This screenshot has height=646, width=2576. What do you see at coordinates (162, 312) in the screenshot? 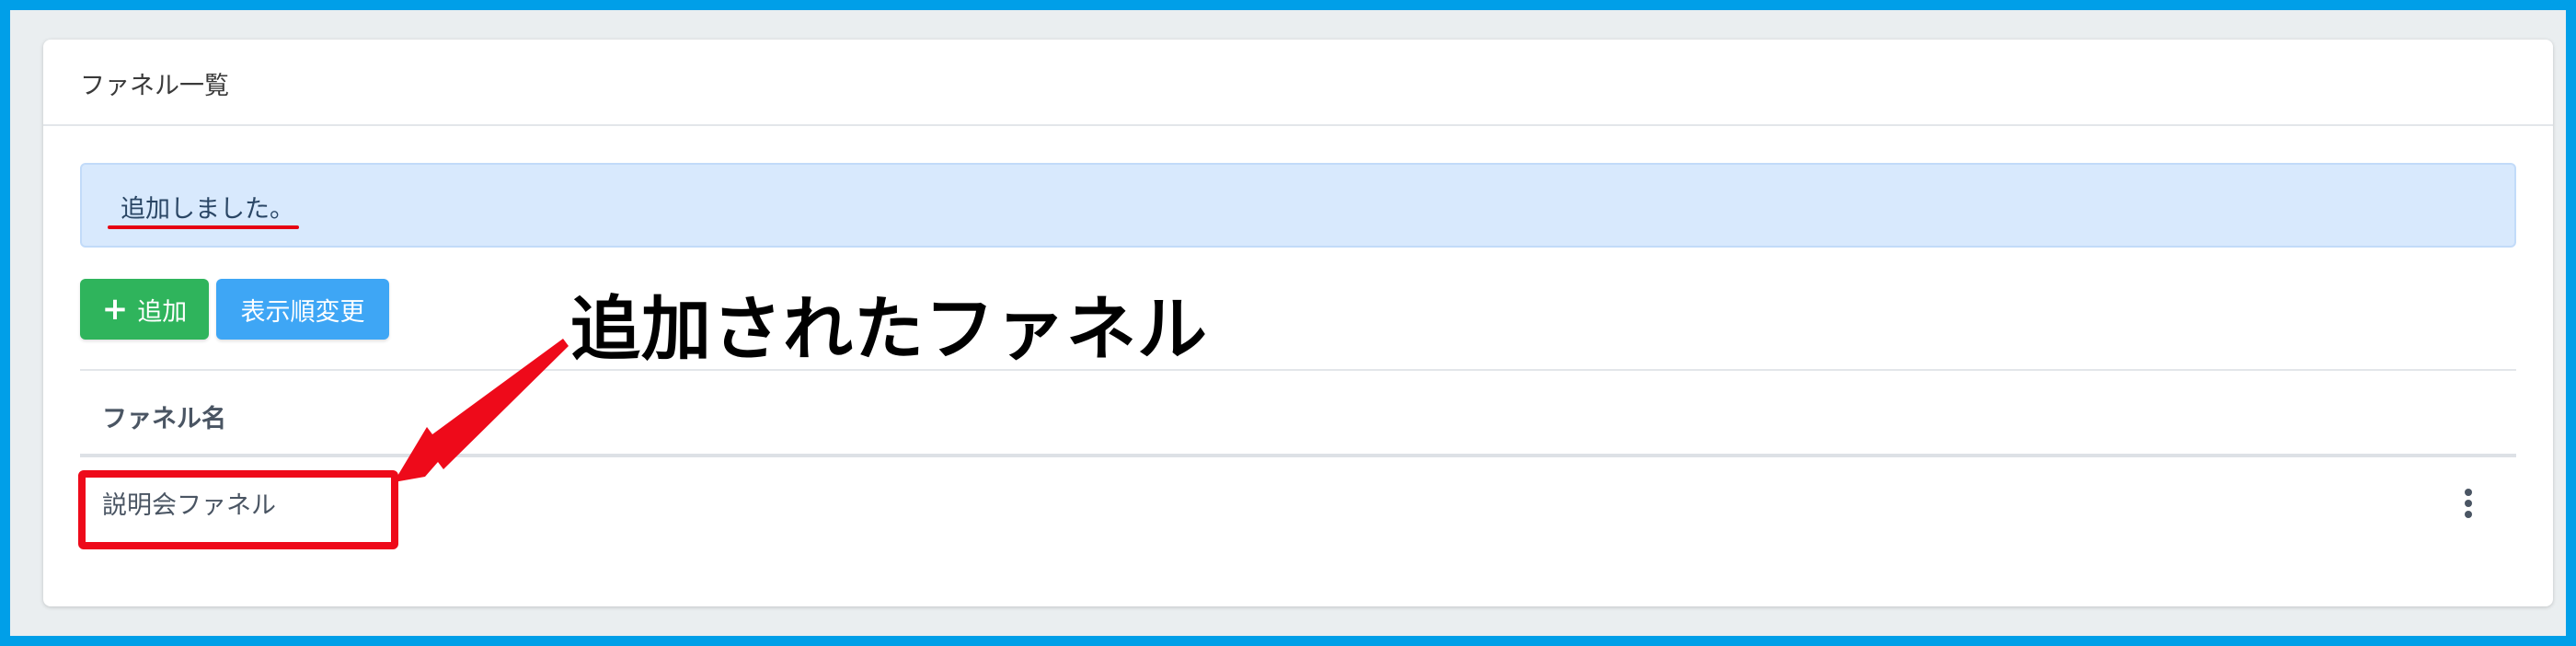
I see `add-button-label: 追加` at bounding box center [162, 312].